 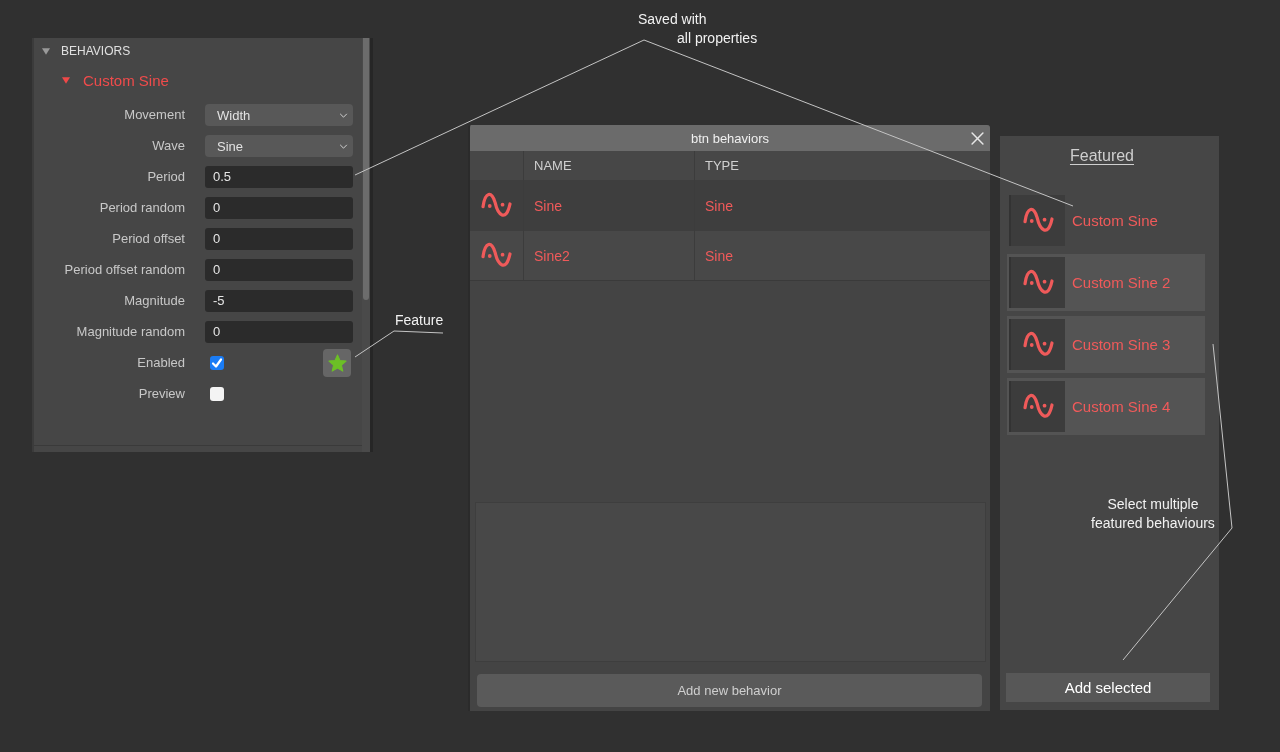 I want to click on feature-button, so click(x=337, y=363).